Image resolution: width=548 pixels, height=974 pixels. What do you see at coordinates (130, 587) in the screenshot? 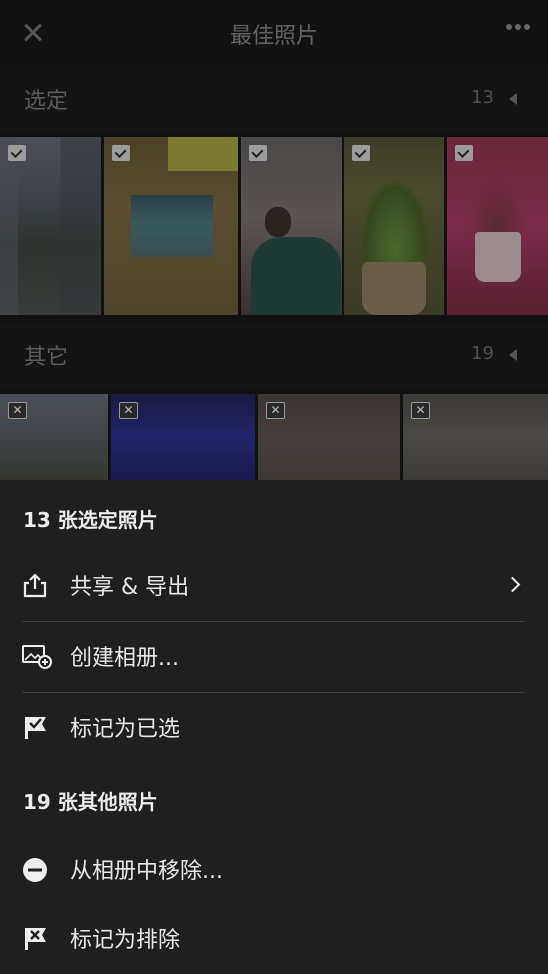
I see `share-export-label: 共享 & 导出` at bounding box center [130, 587].